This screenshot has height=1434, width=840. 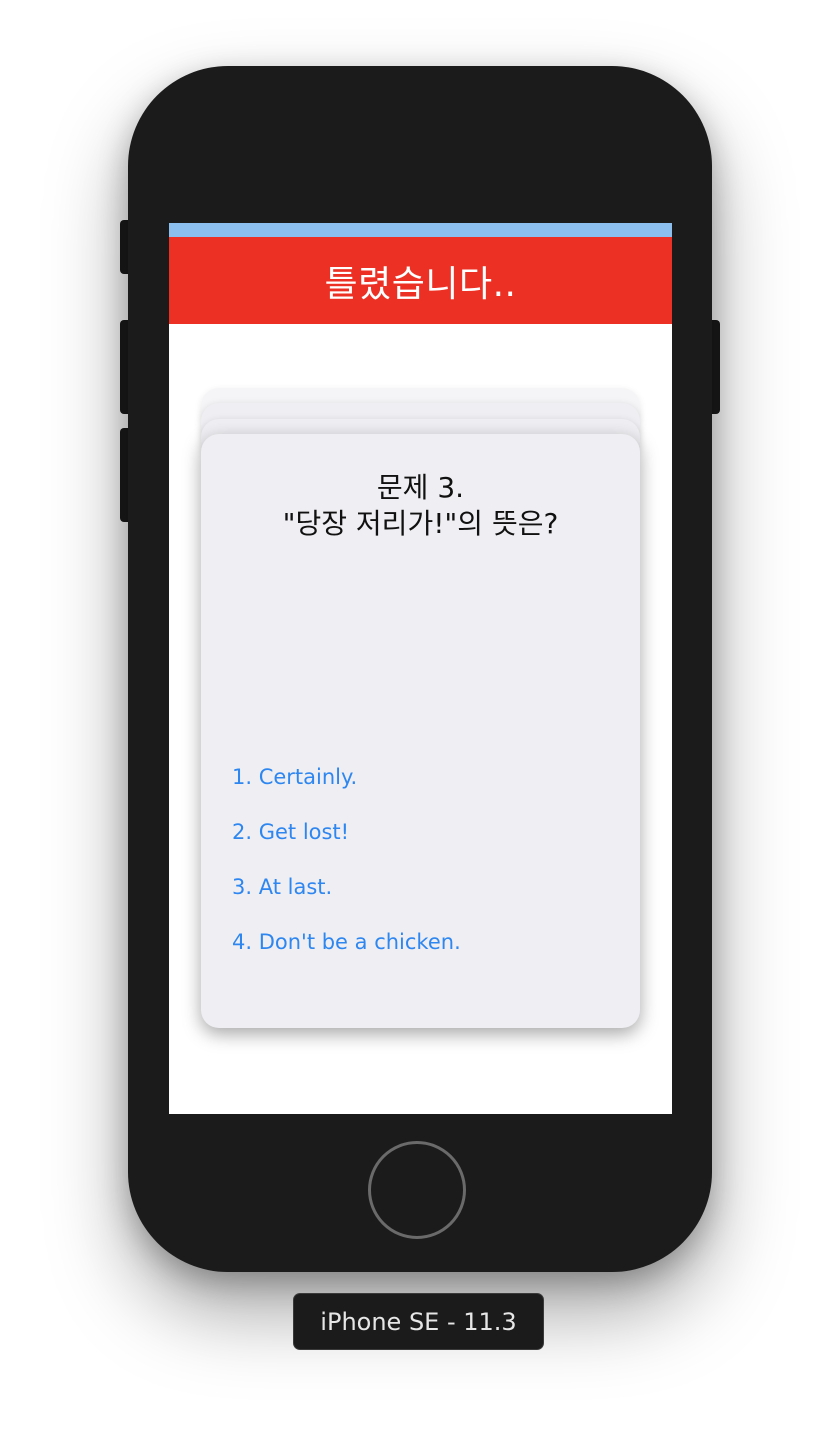 I want to click on result-header: 틀렸습니다.., so click(x=420, y=280).